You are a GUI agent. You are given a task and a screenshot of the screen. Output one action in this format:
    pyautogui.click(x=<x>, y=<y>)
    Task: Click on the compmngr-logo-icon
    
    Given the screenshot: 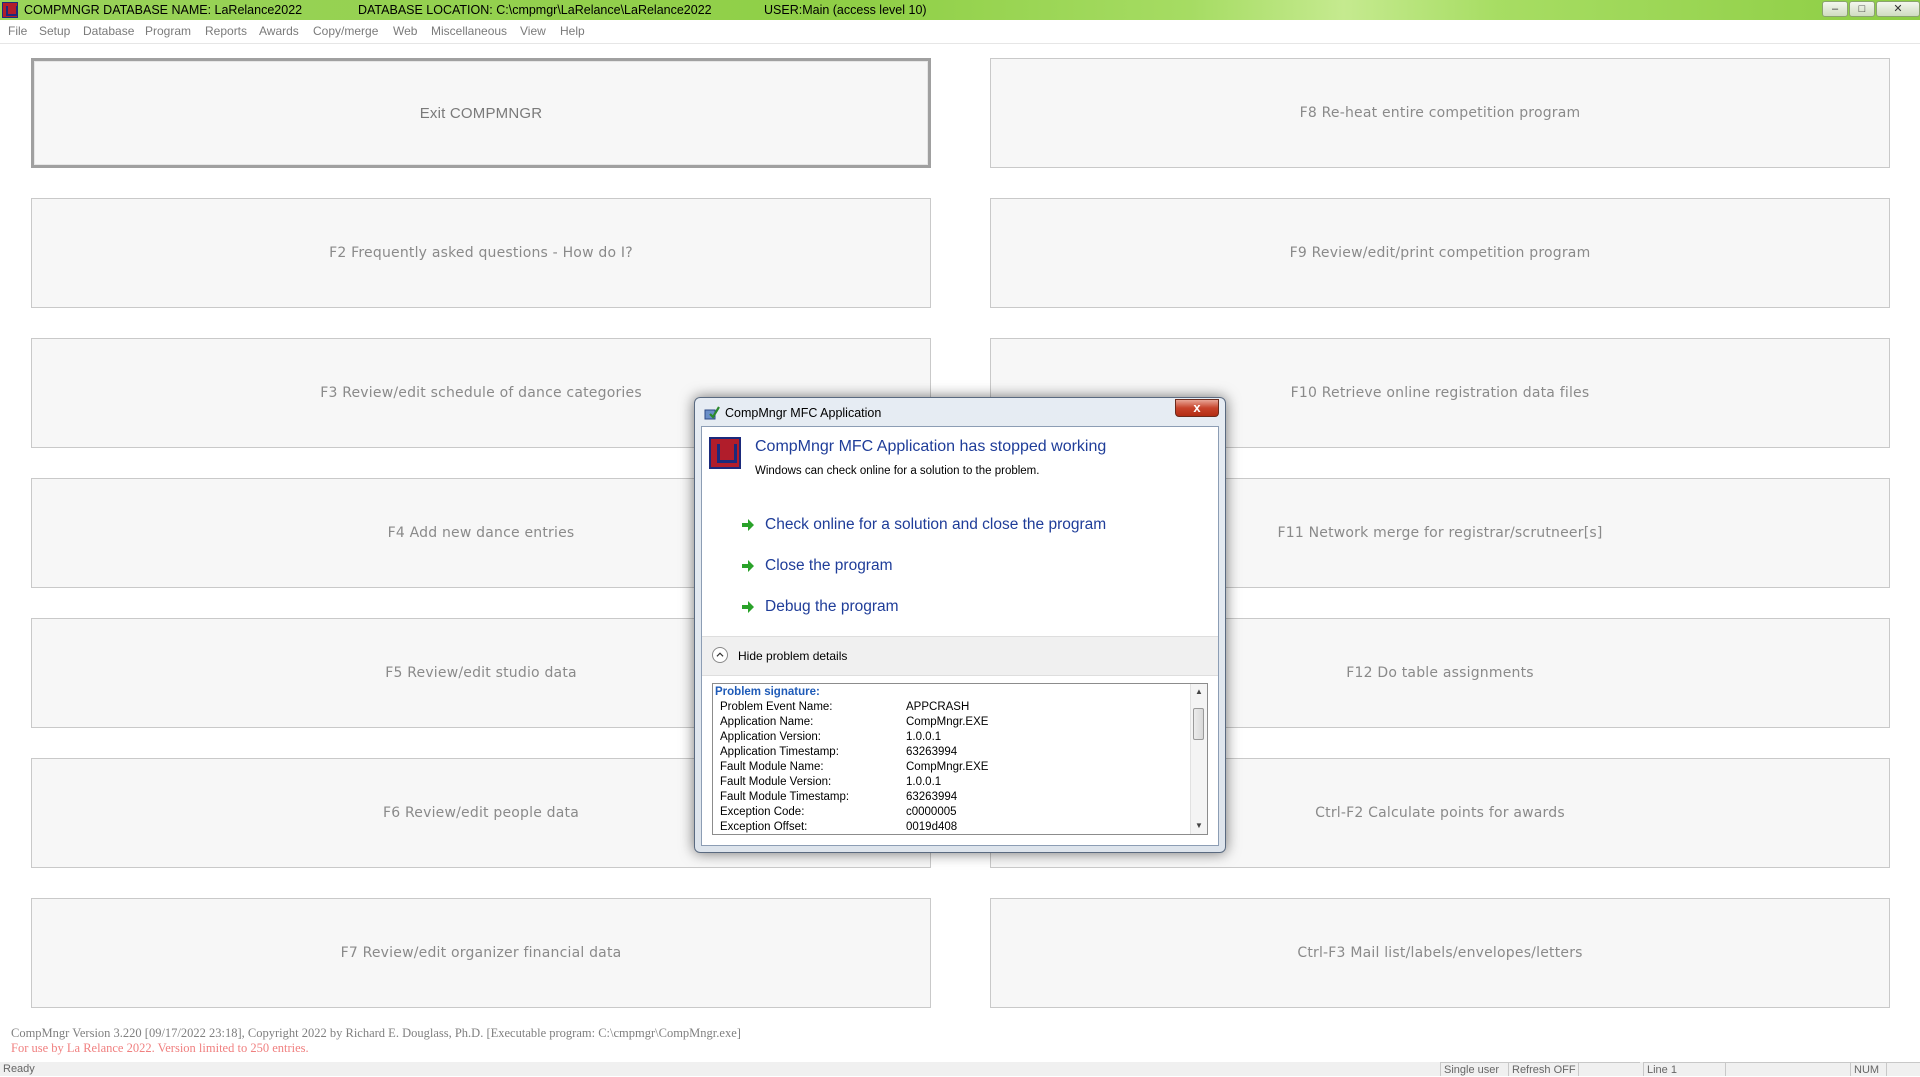 What is the action you would take?
    pyautogui.click(x=725, y=453)
    